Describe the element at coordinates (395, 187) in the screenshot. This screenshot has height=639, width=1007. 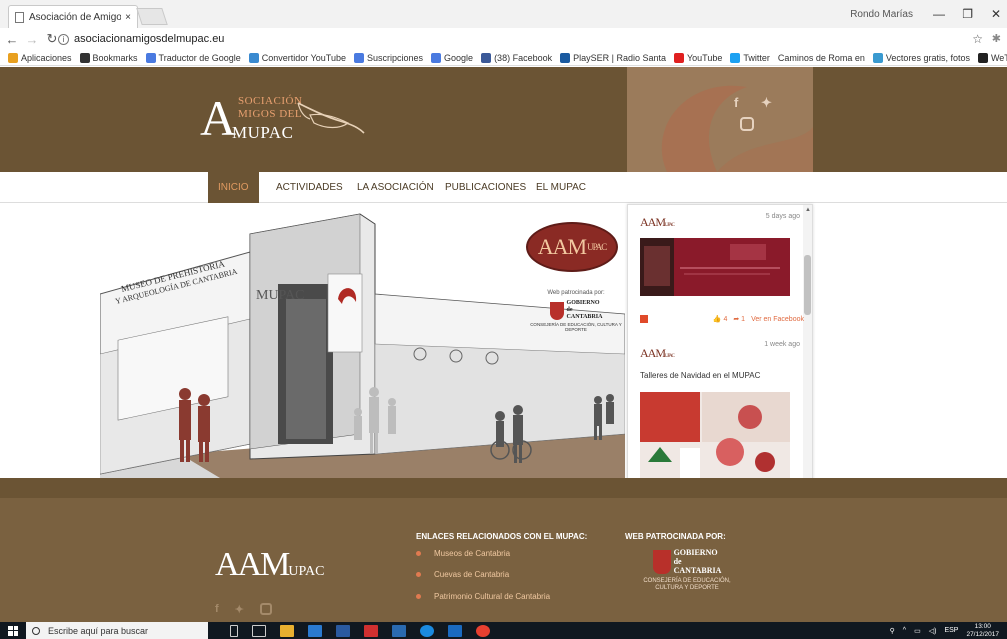
I see `nav-la-asociacion: LA ASOCIACIÓN` at that location.